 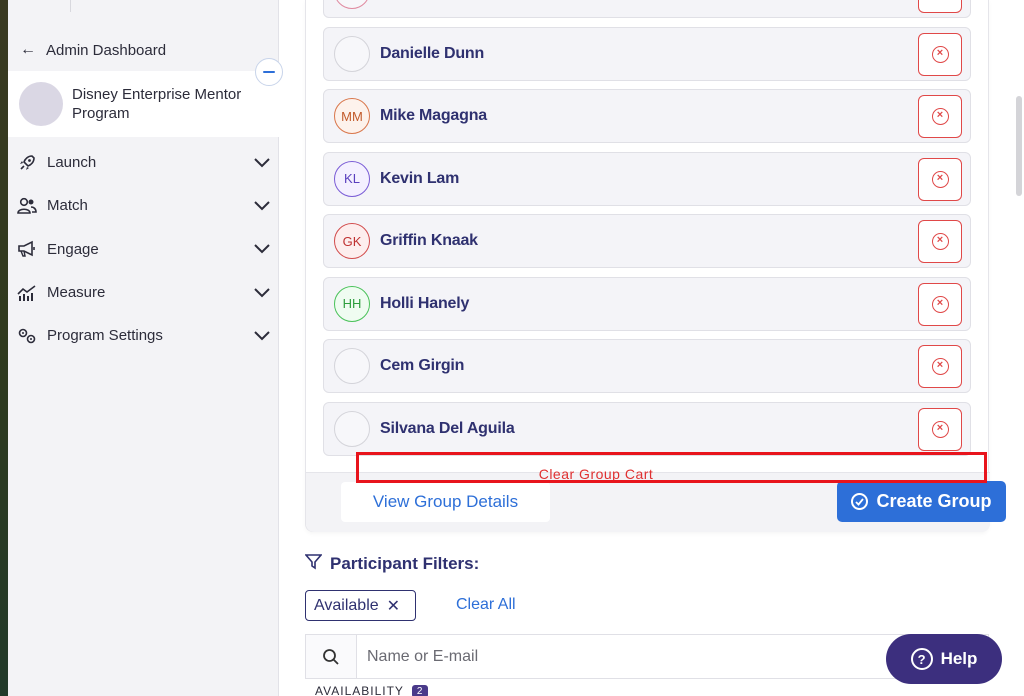 I want to click on sidebar-item-label: Launch, so click(x=72, y=163).